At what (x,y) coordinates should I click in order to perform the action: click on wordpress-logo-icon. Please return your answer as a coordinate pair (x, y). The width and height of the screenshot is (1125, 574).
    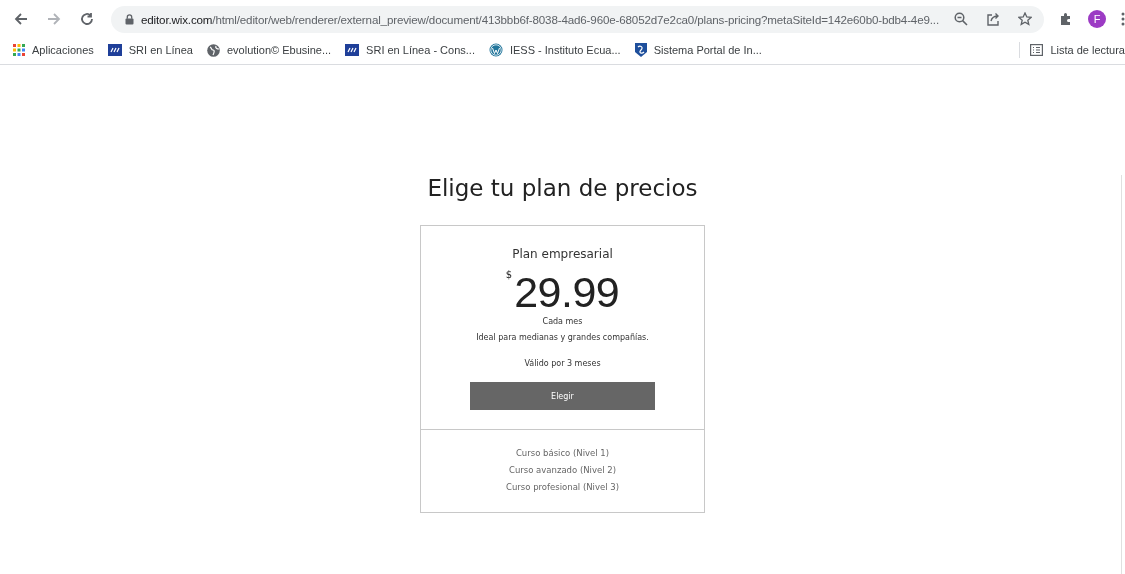
    Looking at the image, I should click on (495, 50).